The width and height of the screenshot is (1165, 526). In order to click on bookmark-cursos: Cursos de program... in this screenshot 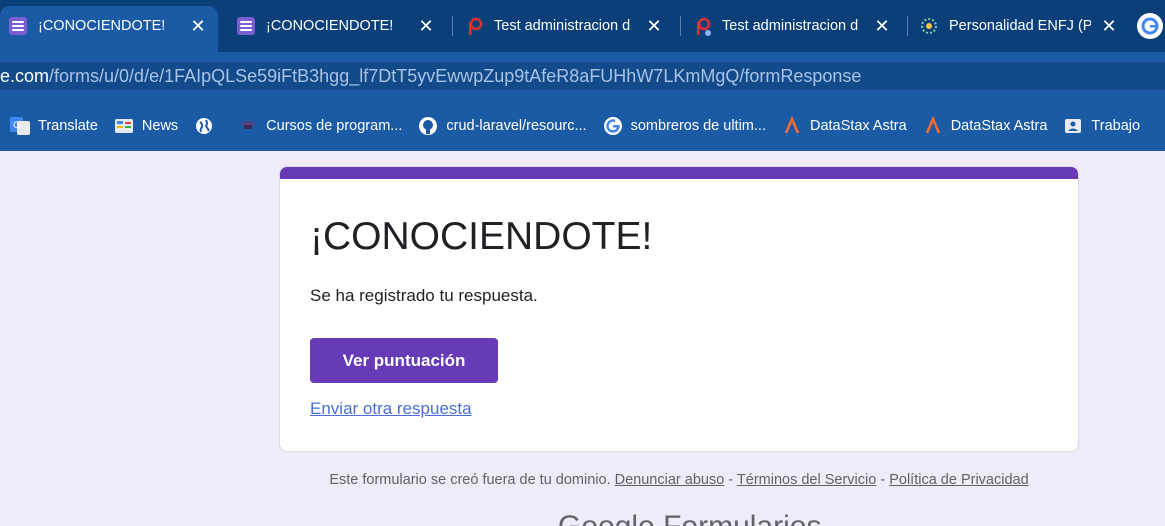, I will do `click(320, 126)`.